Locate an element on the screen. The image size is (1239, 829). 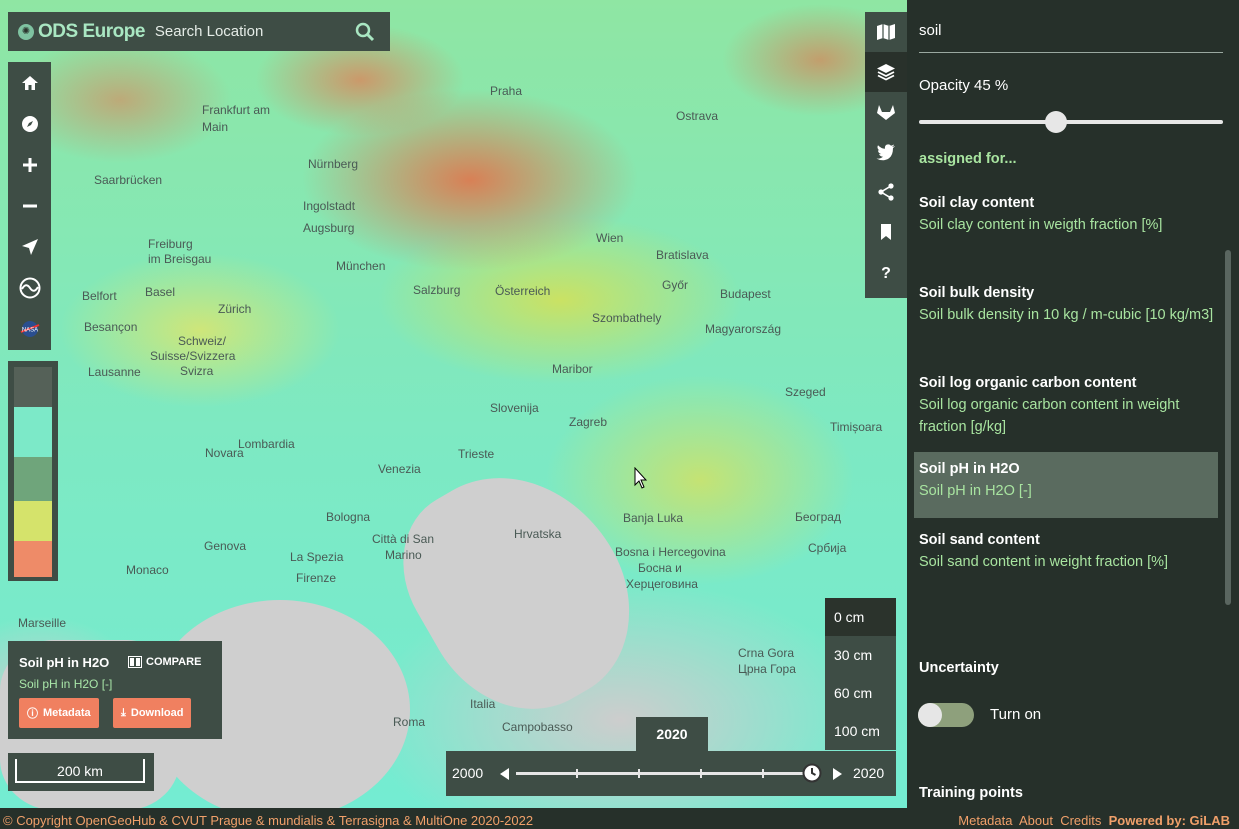
map-place-label: Marino is located at coordinates (403, 555).